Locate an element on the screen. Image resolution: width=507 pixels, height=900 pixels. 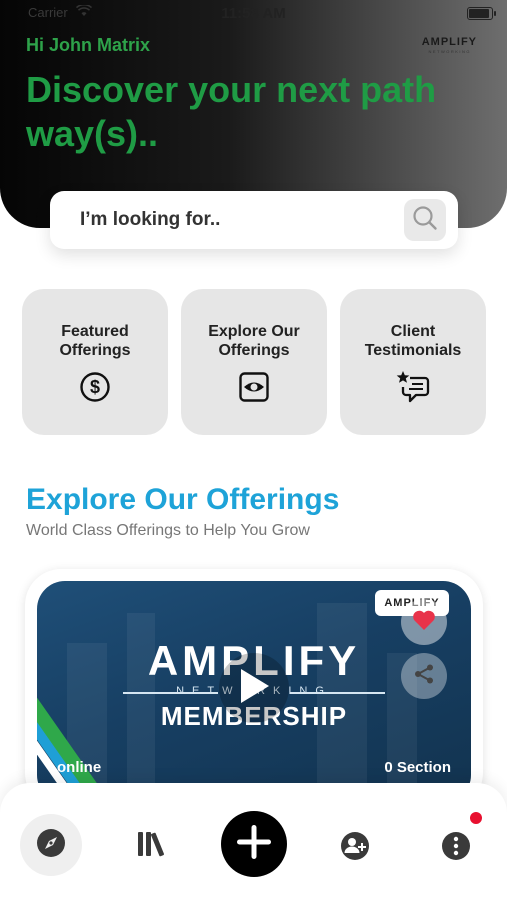
brand-logo-sub: NETWORKING is located at coordinates (449, 51).